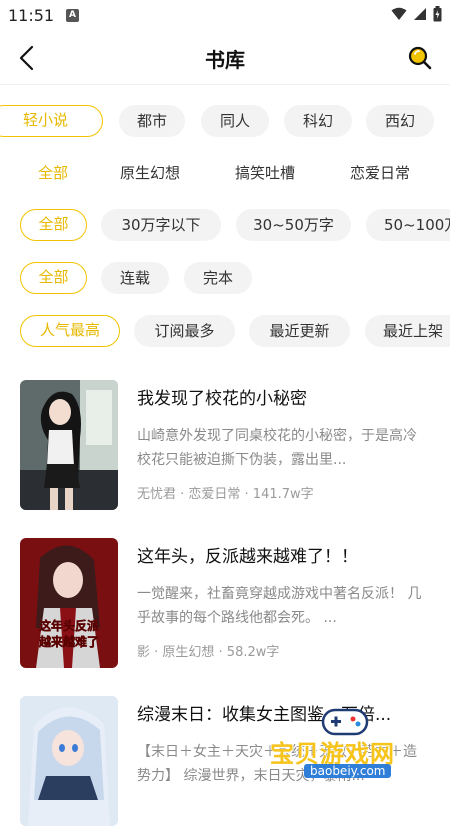 Image resolution: width=450 pixels, height=826 pixels. What do you see at coordinates (225, 225) in the screenshot?
I see `word-count-filter-row: 全部 30万字以下 30~50万字 50~100万` at bounding box center [225, 225].